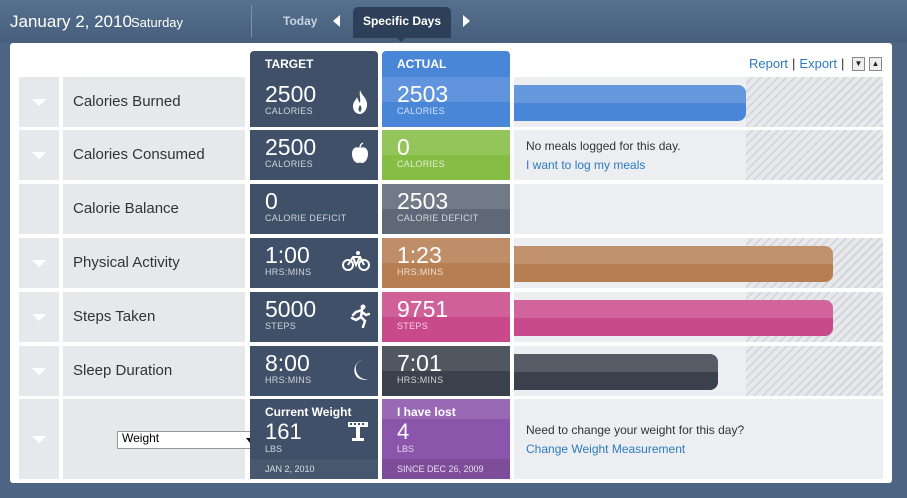 Image resolution: width=907 pixels, height=498 pixels. What do you see at coordinates (402, 22) in the screenshot?
I see `tab-specific-days: Specific Days` at bounding box center [402, 22].